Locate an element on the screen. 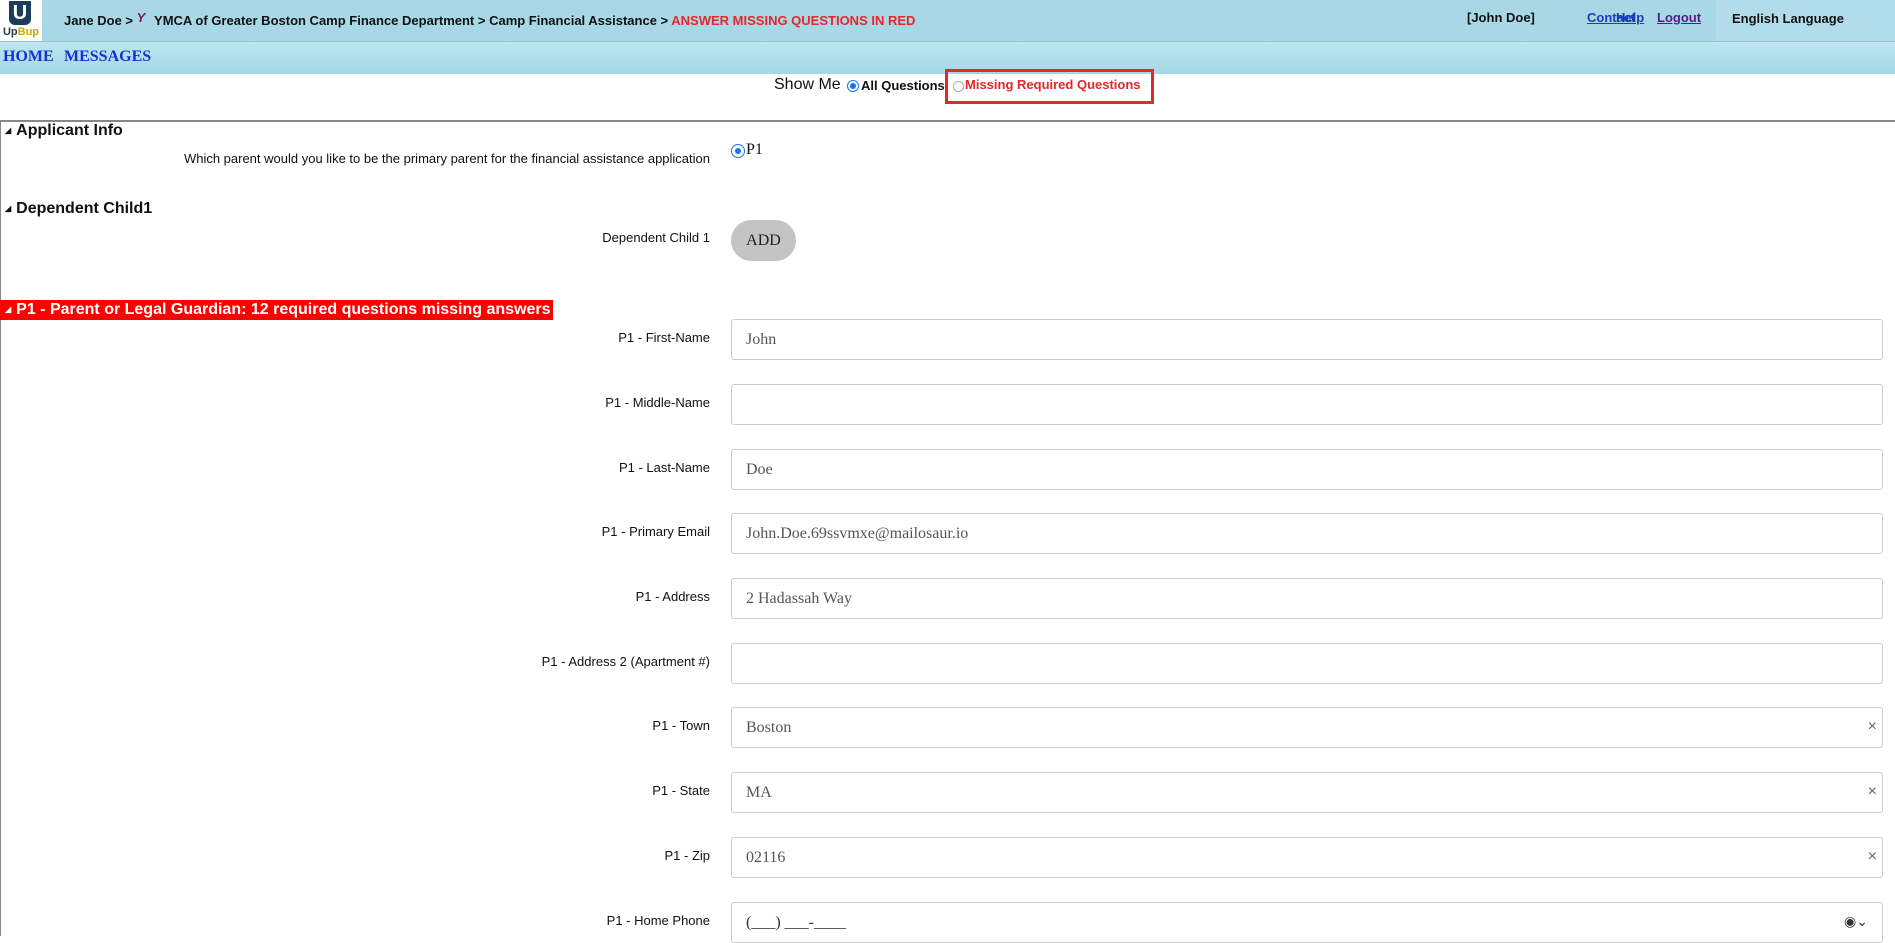 The image size is (1895, 943). show-me-label: Show Me is located at coordinates (807, 84).